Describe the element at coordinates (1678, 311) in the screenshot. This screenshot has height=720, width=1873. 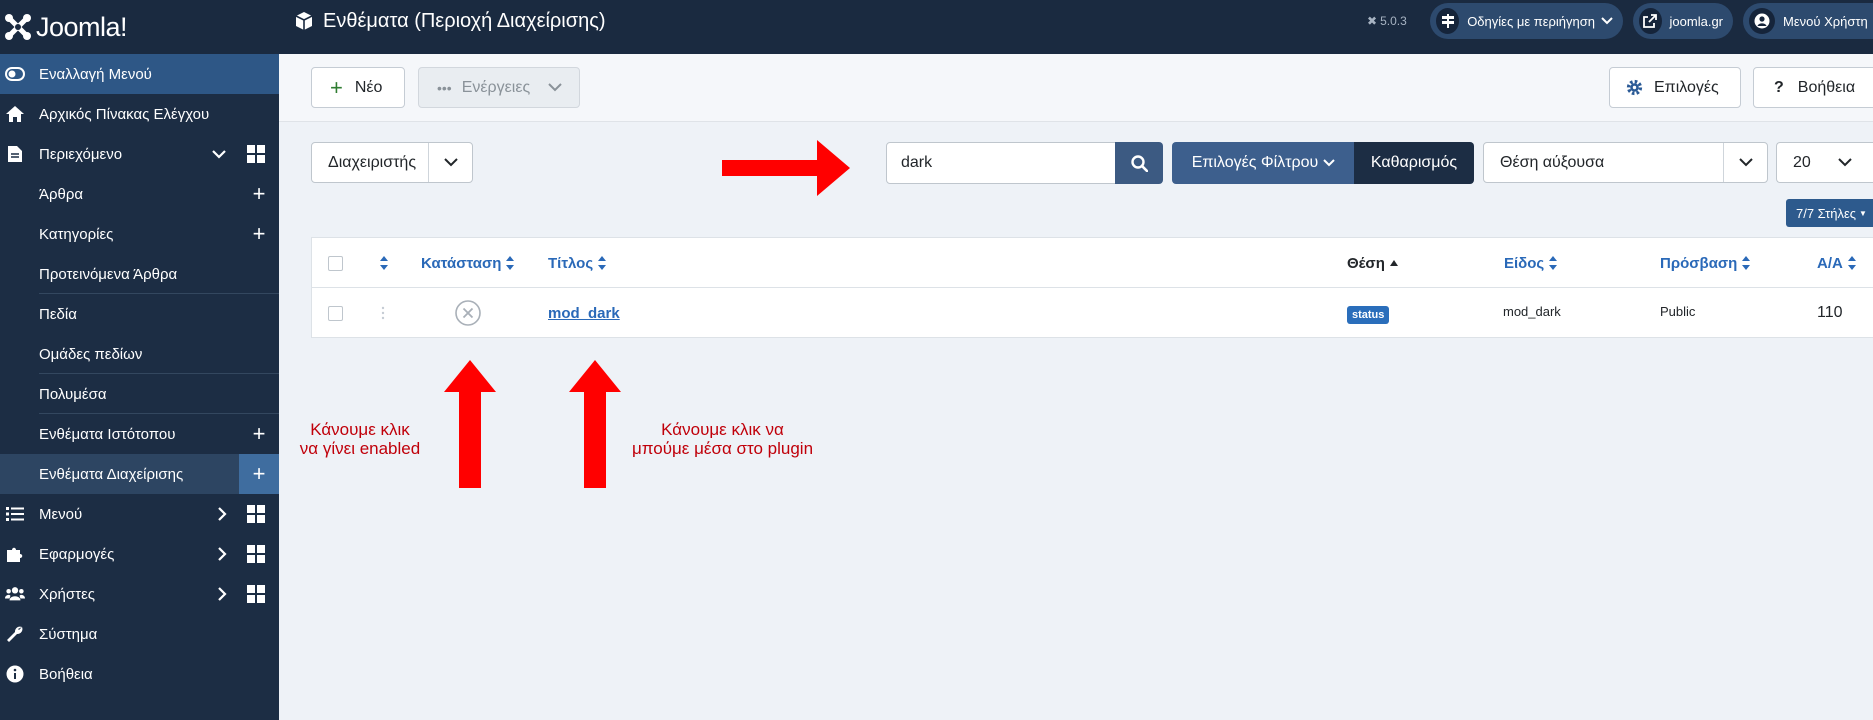
I see `module-access-text: Public` at that location.